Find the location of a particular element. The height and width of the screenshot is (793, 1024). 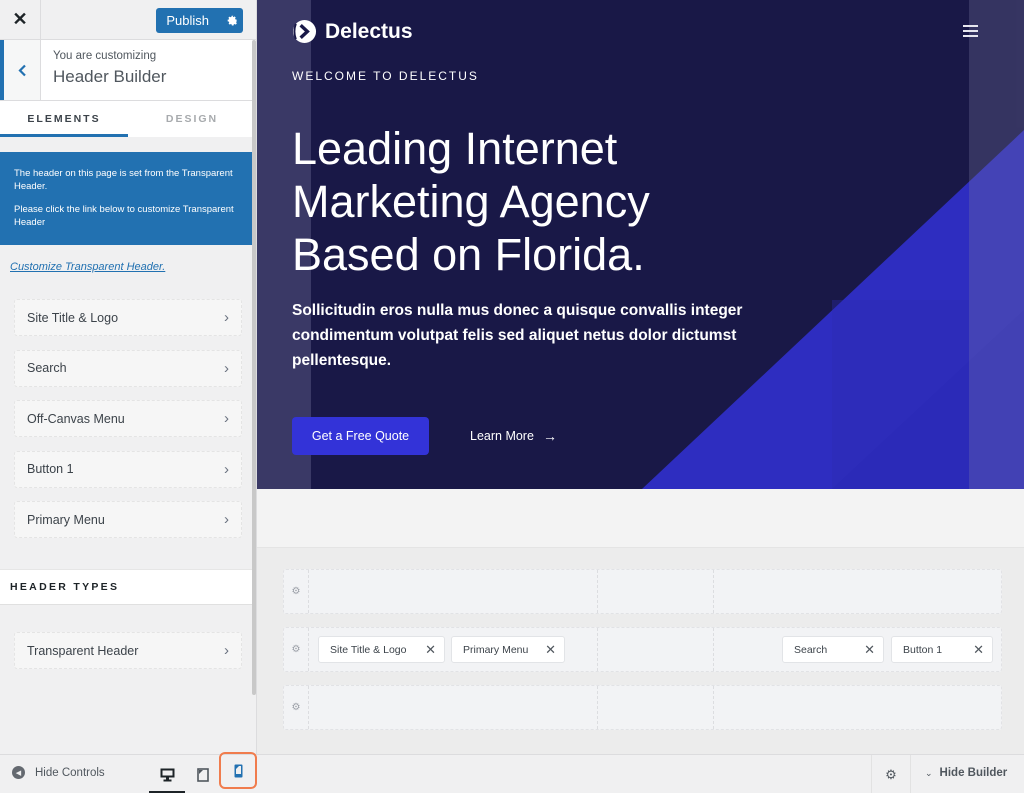

mobile-icon is located at coordinates (238, 770).